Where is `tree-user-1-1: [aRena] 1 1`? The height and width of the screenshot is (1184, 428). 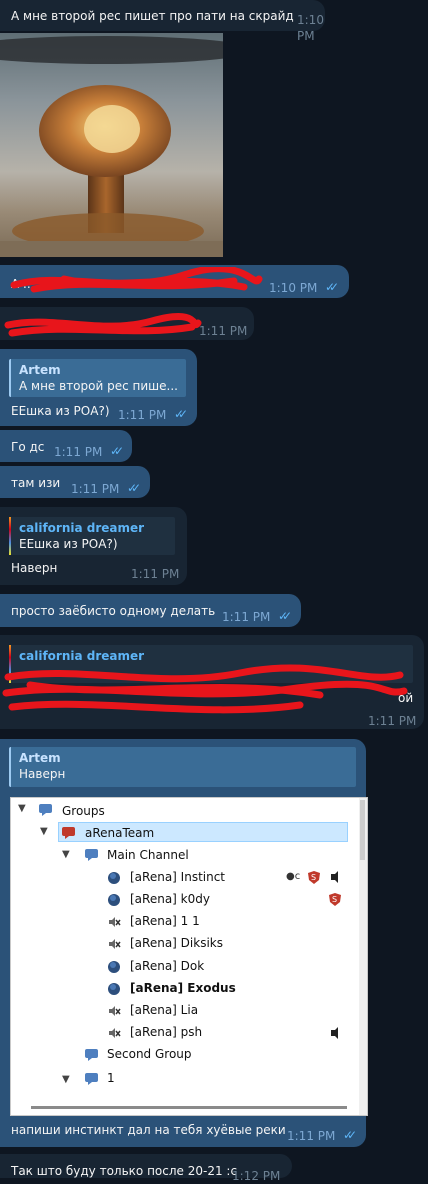 tree-user-1-1: [aRena] 1 1 is located at coordinates (165, 921).